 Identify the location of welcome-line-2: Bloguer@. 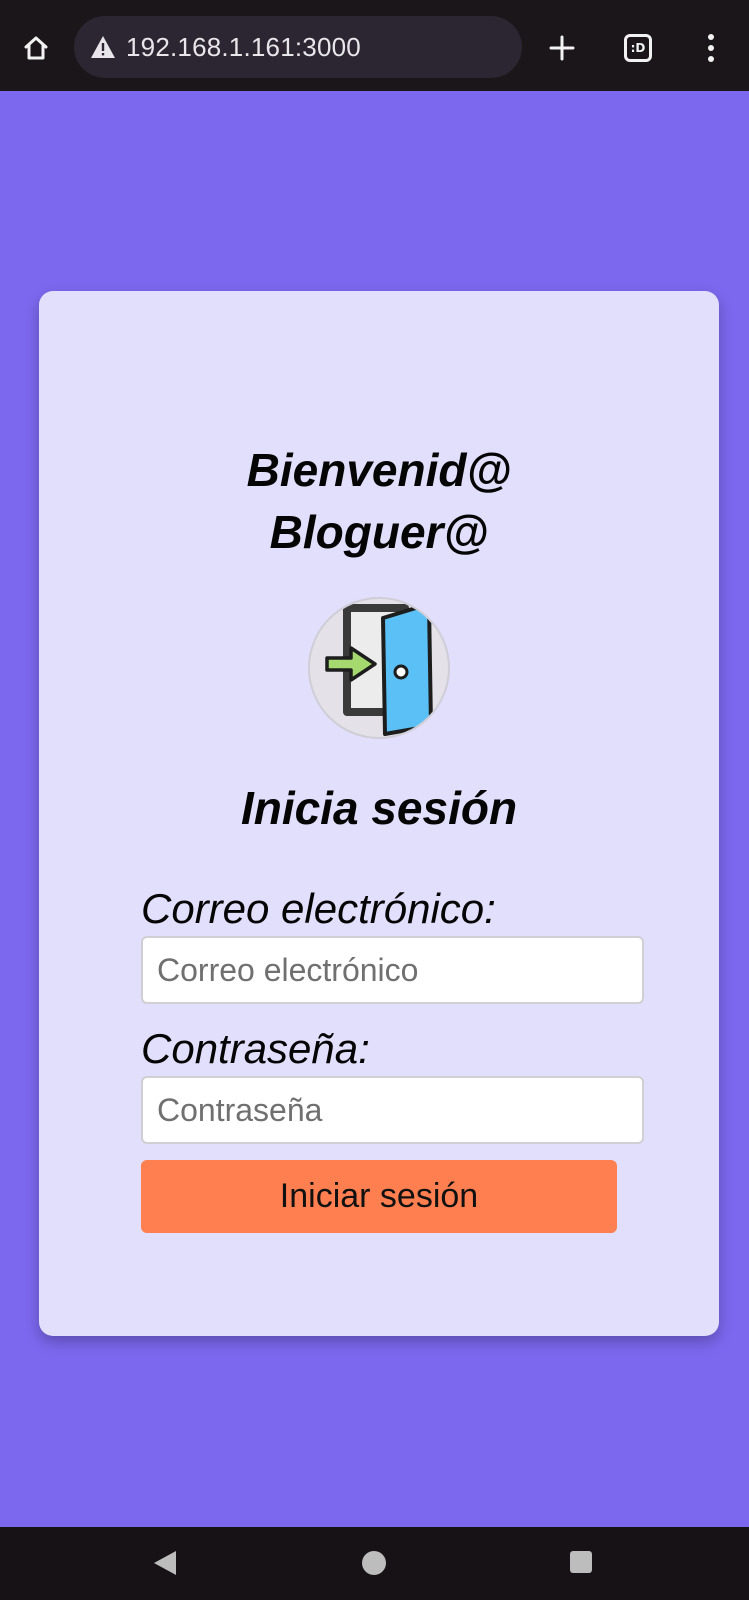
(379, 532).